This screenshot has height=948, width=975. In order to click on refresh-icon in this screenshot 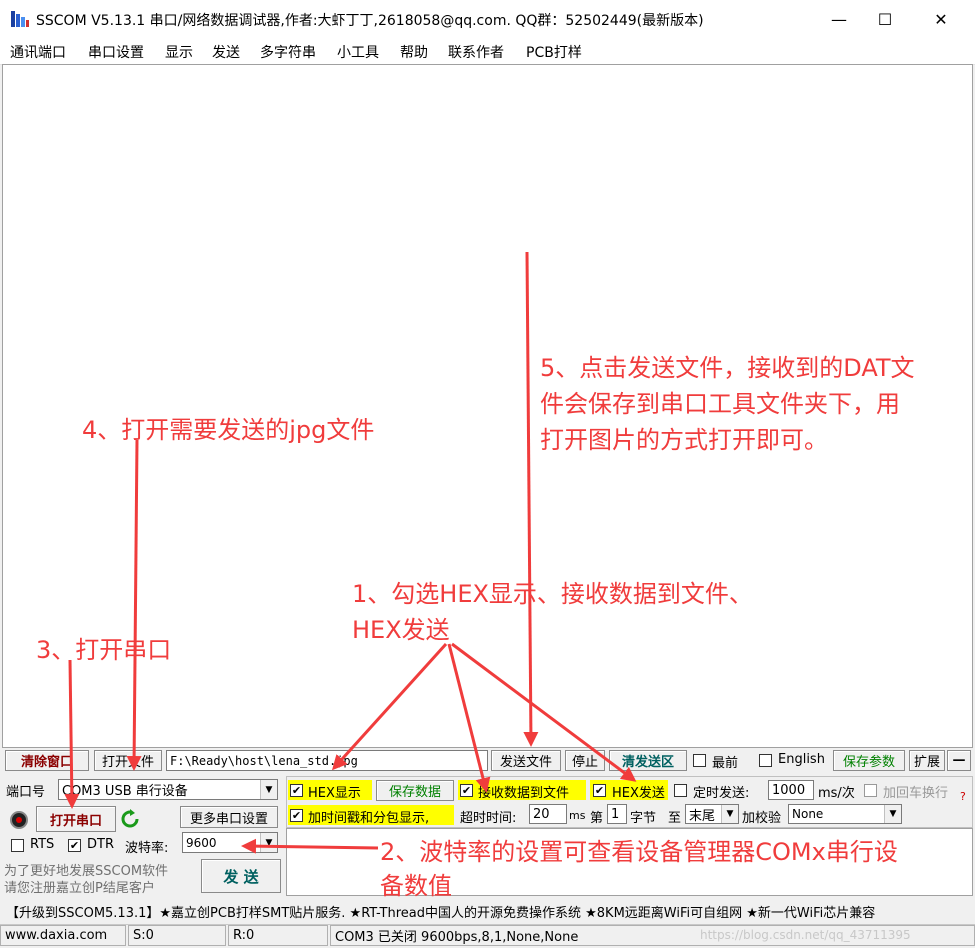, I will do `click(130, 819)`.